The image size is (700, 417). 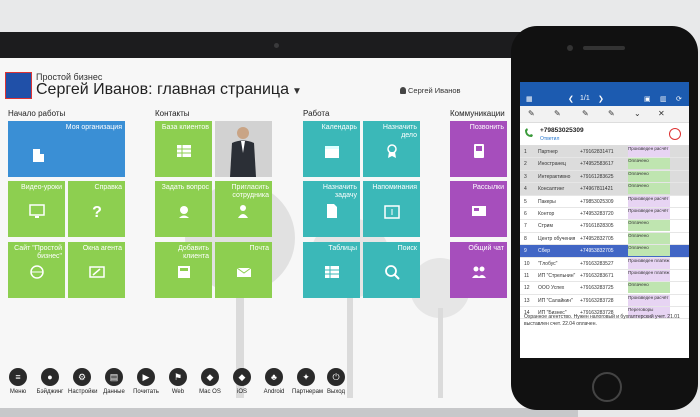 What do you see at coordinates (607, 387) in the screenshot?
I see `home-button` at bounding box center [607, 387].